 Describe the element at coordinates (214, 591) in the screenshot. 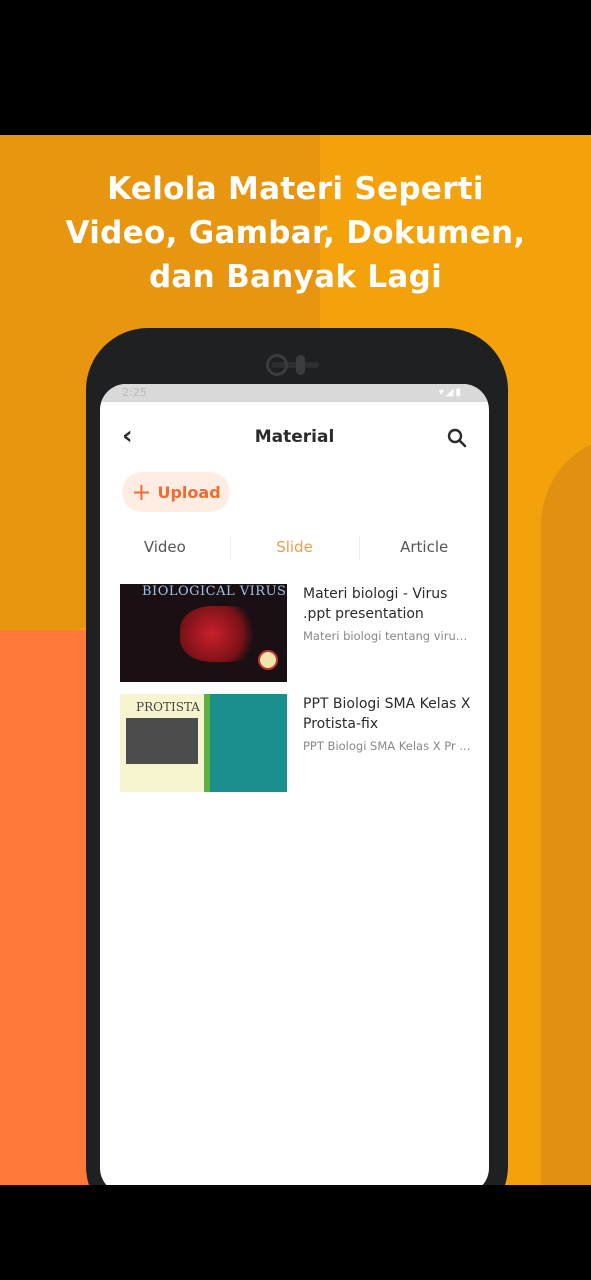

I see `thumbnail-title: BIOLOGICAL VIRUS` at that location.